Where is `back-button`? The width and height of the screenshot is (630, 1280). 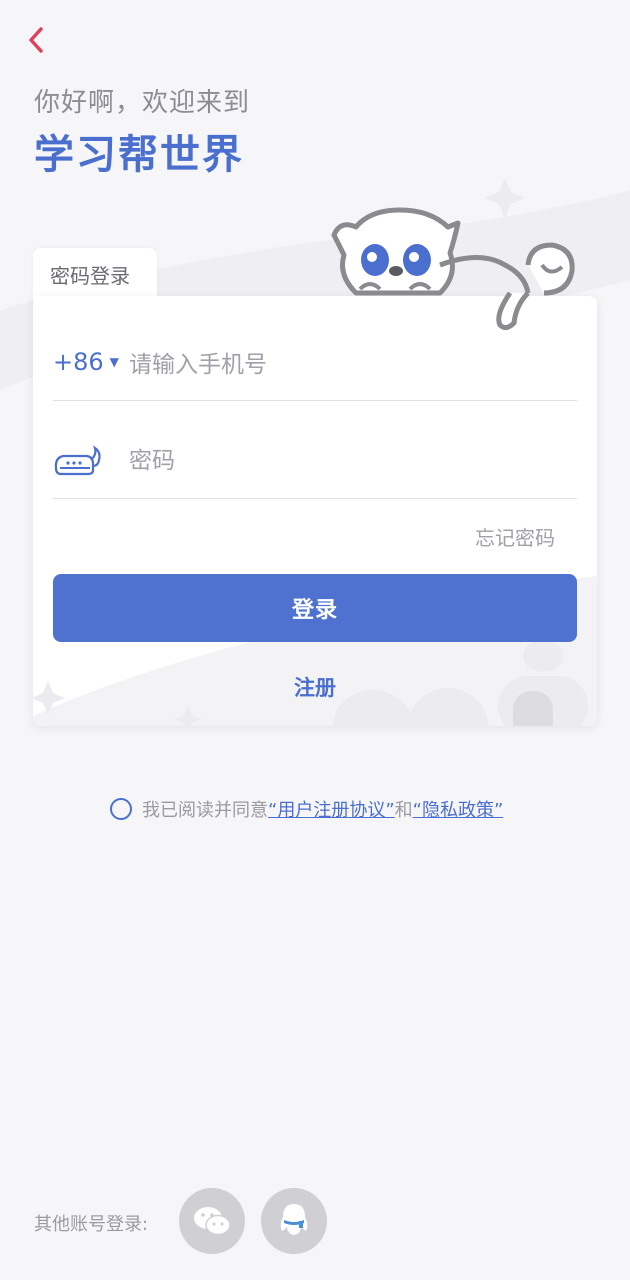
back-button is located at coordinates (36, 40).